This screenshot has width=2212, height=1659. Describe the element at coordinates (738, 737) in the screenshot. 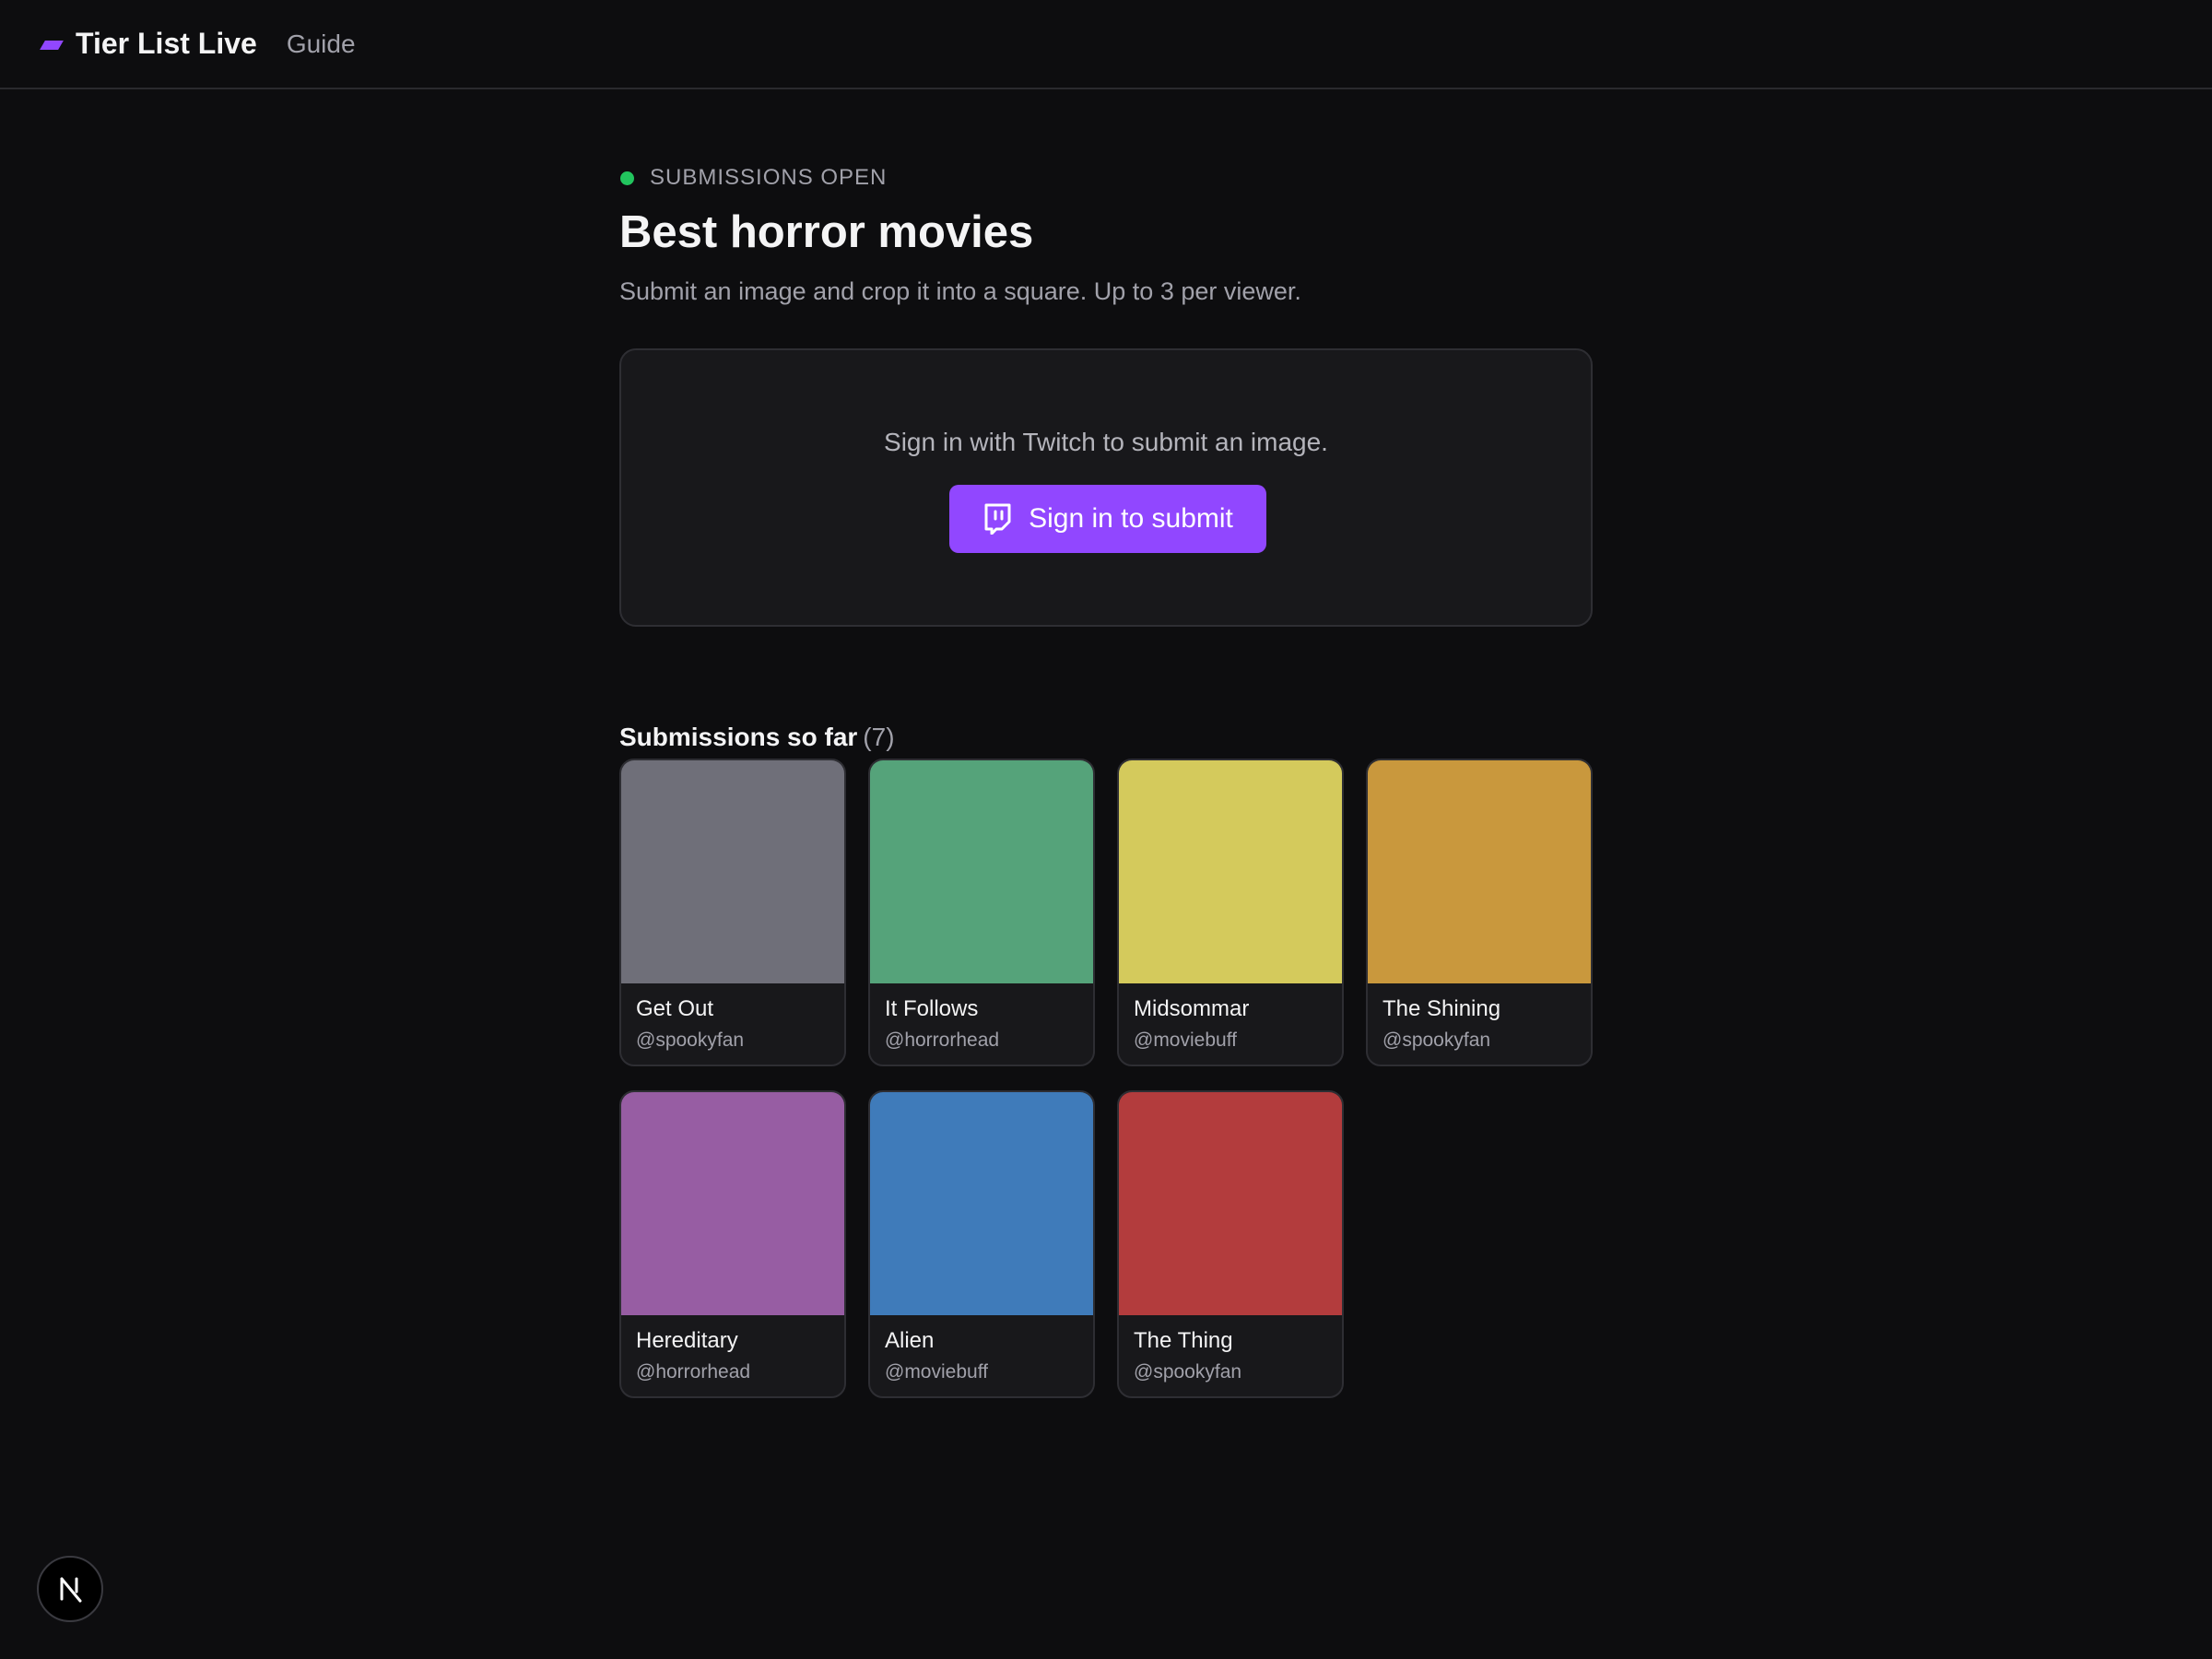

I see `submissions-heading-label: Submissions so far` at that location.